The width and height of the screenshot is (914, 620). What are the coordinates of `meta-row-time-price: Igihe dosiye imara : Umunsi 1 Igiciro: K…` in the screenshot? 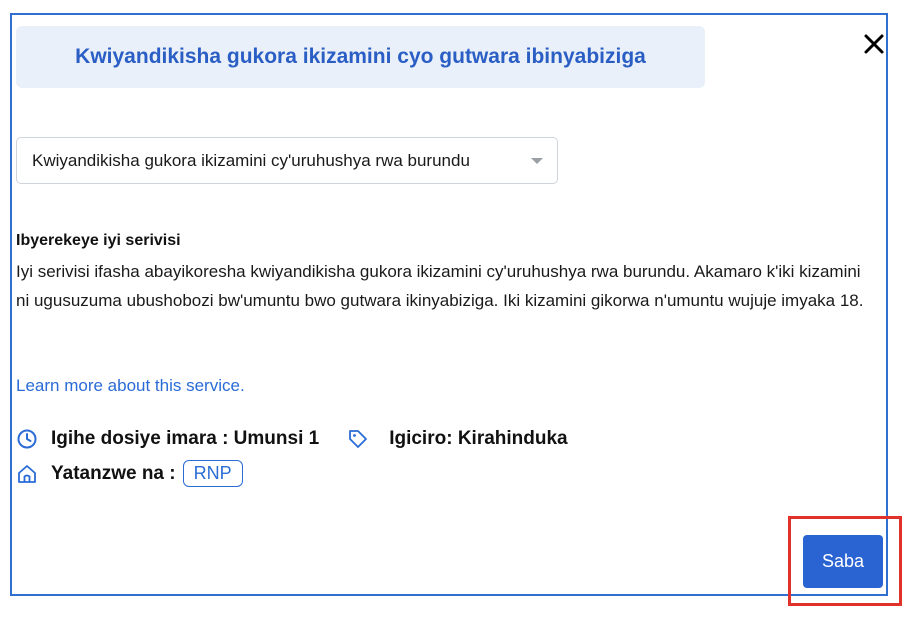 It's located at (292, 439).